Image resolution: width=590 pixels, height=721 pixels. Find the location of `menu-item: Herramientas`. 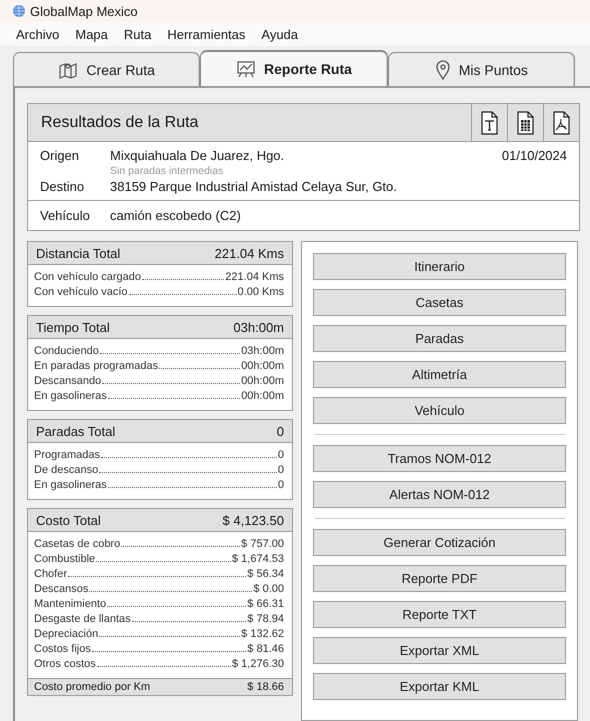

menu-item: Herramientas is located at coordinates (206, 34).